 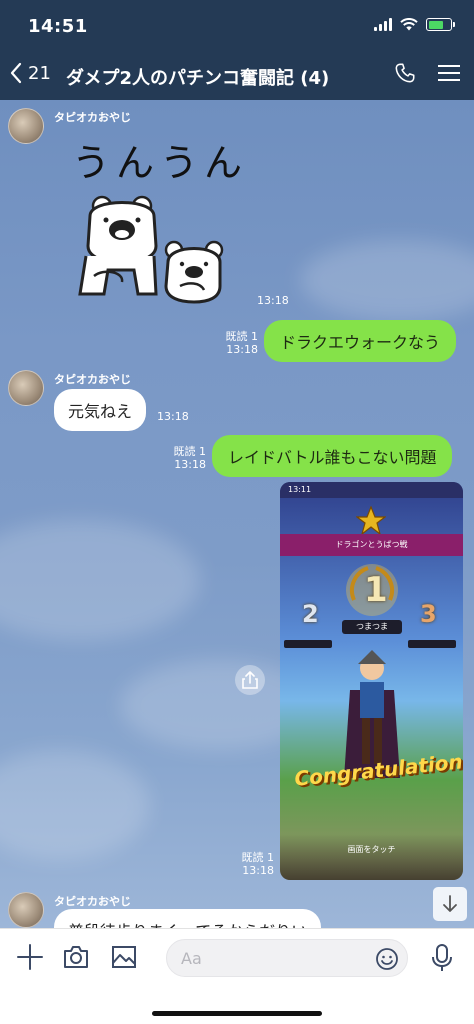 What do you see at coordinates (257, 958) in the screenshot?
I see `message-input` at bounding box center [257, 958].